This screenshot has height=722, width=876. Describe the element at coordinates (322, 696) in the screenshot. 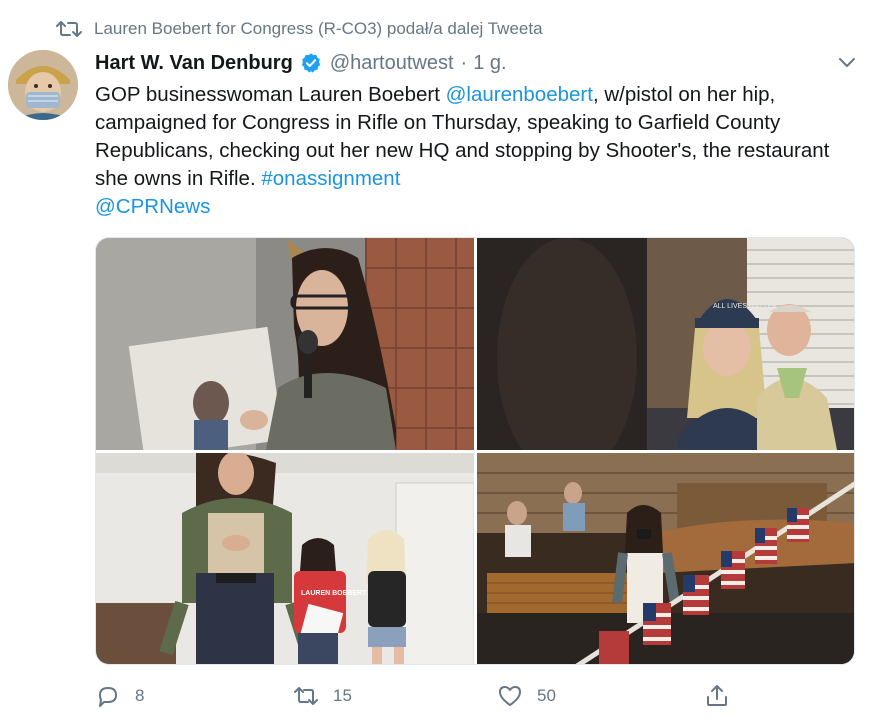

I see `retweet-button: 15` at that location.